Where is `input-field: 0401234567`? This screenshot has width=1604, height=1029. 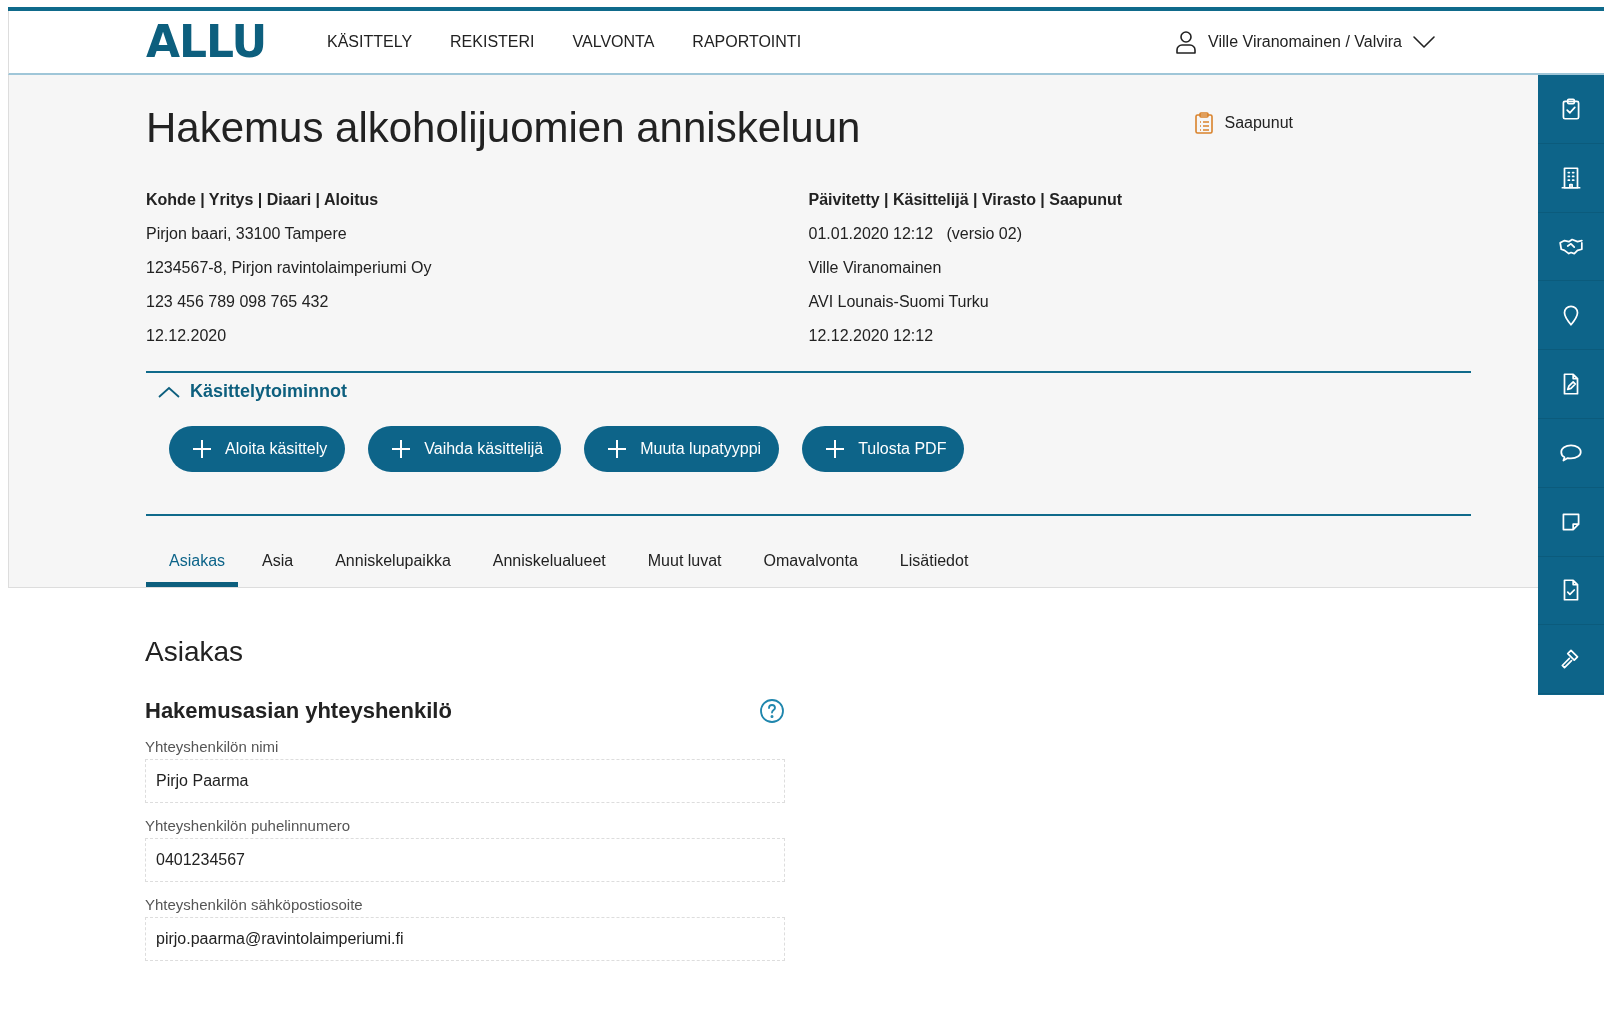 input-field: 0401234567 is located at coordinates (465, 860).